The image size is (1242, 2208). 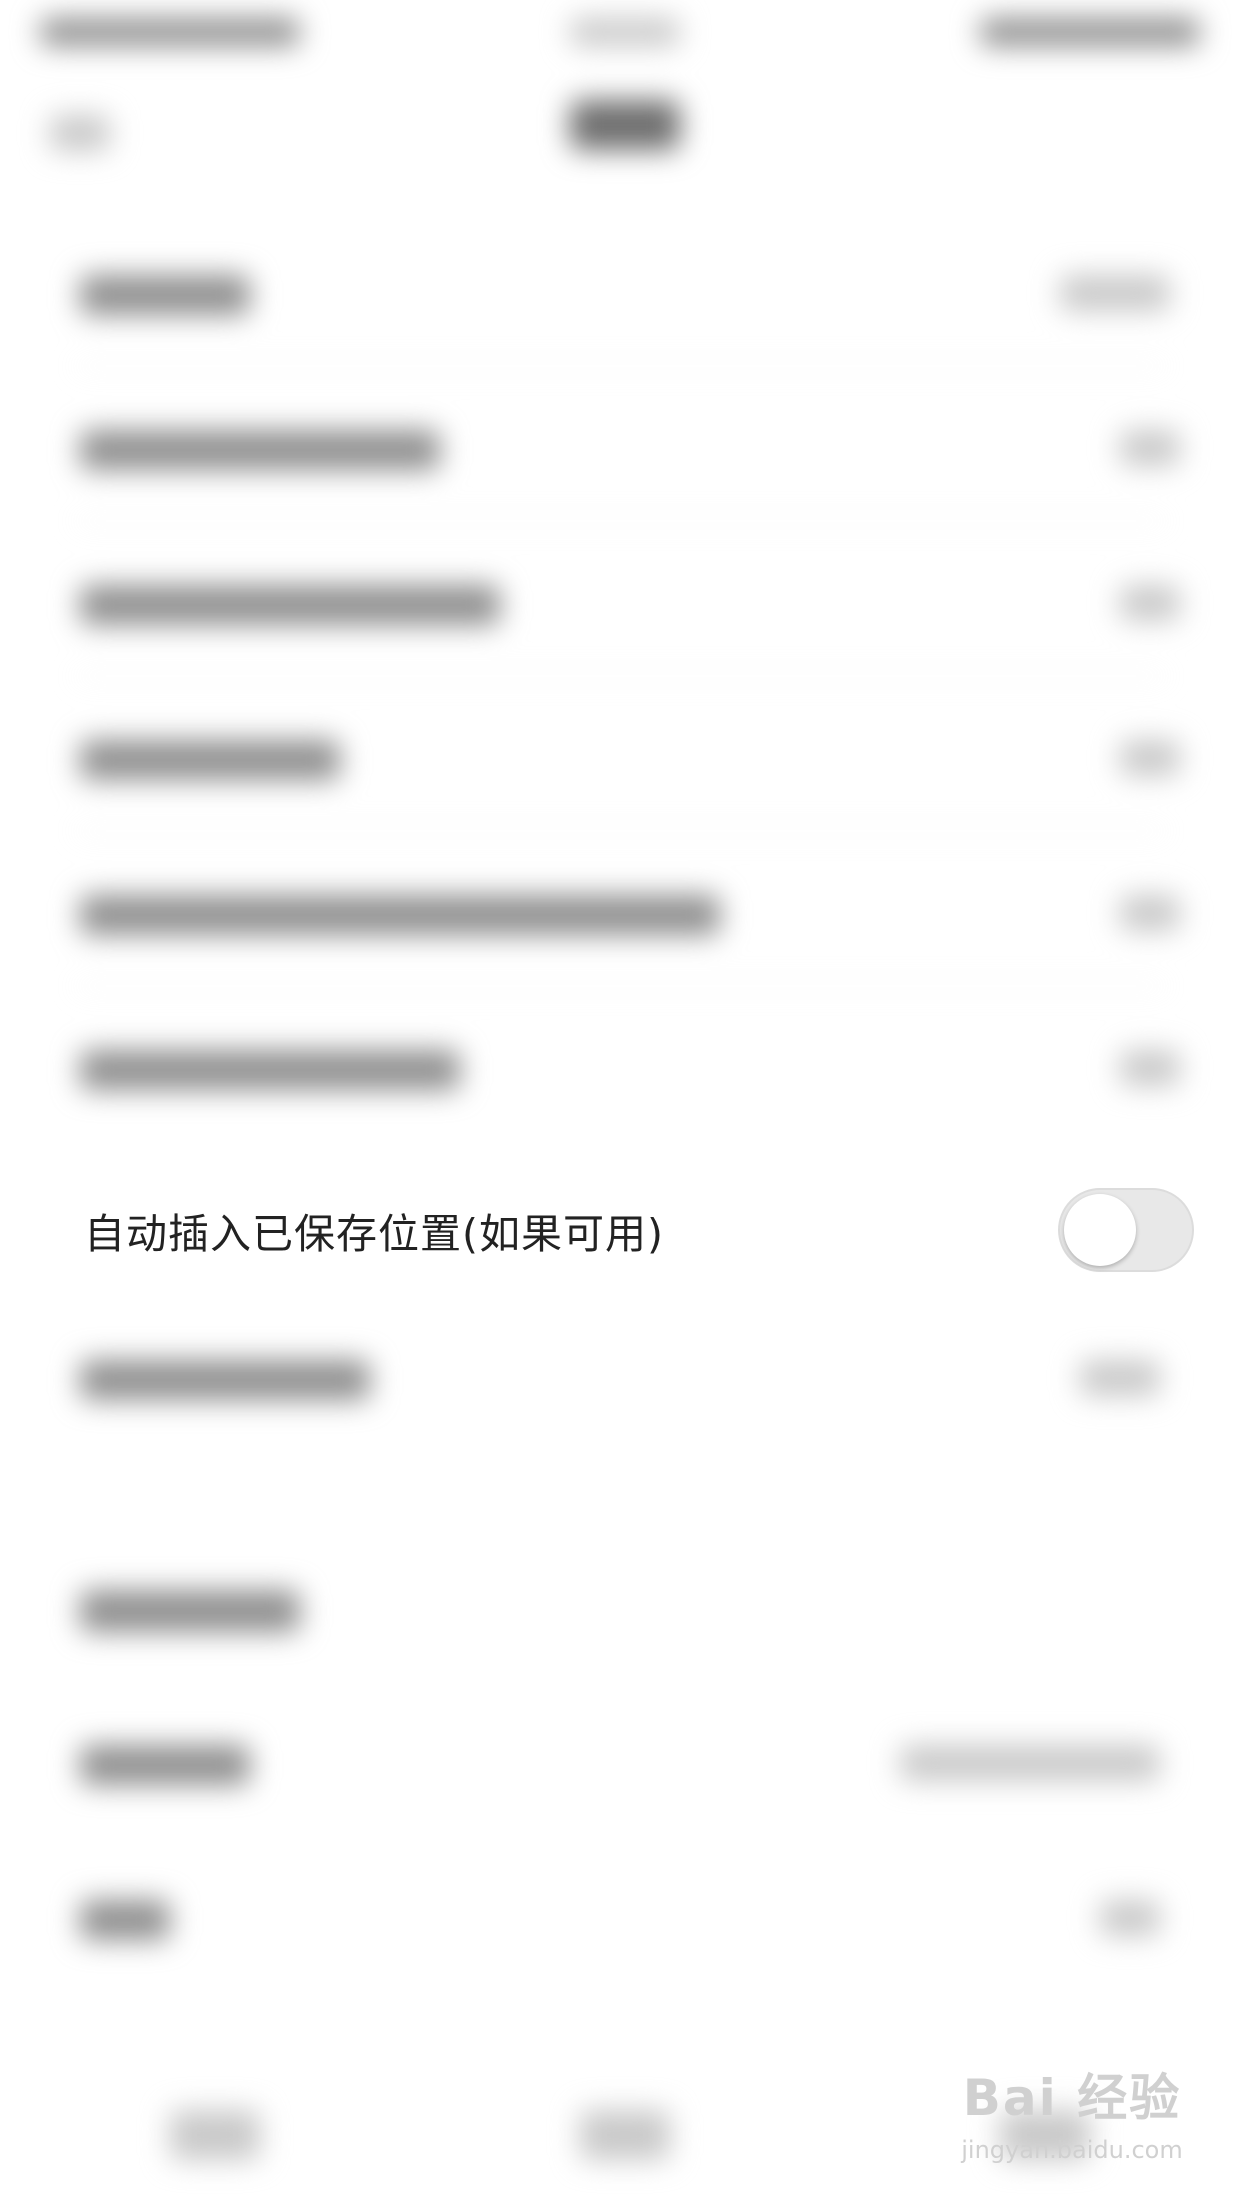 I want to click on baidu-jingyan-watermark: Bai 经验 jingyan.baidu.com, so click(x=1072, y=2123).